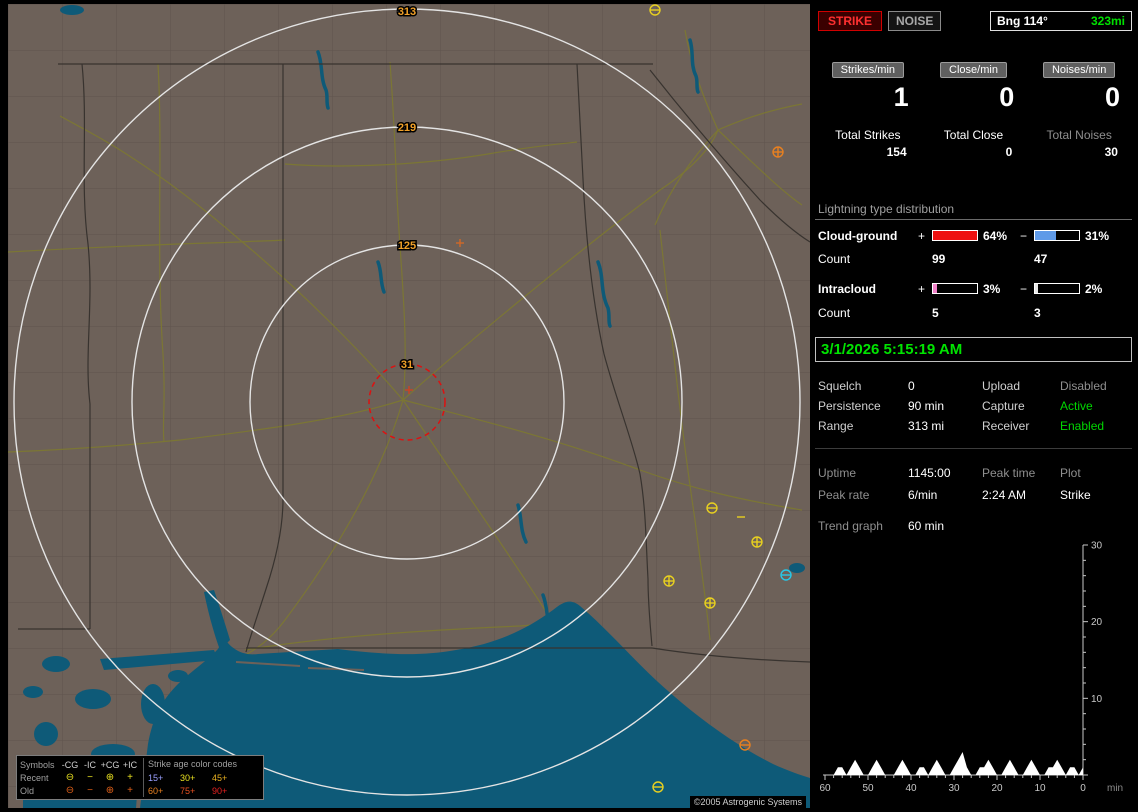 This screenshot has width=1138, height=812. I want to click on legend-type-cg-minus: -CG, so click(70, 764).